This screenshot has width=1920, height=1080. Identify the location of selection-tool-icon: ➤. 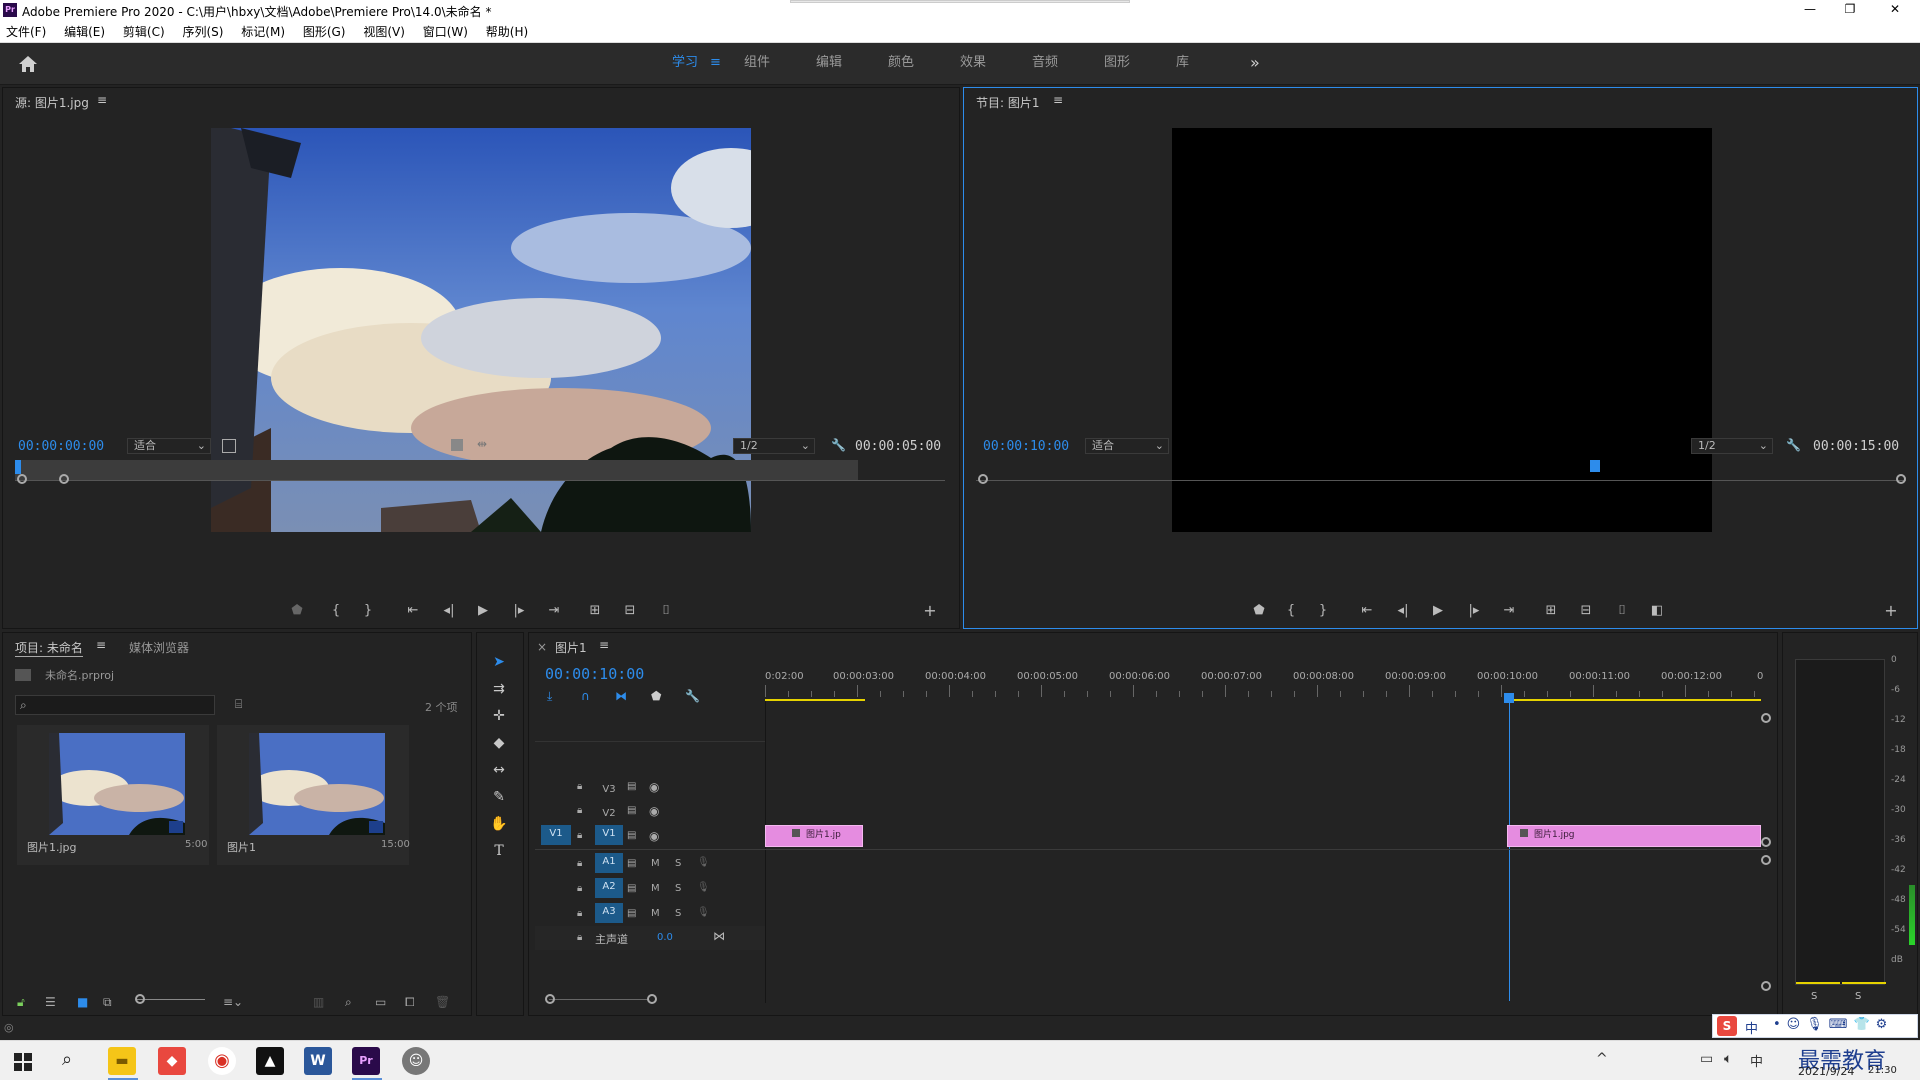
(499, 662).